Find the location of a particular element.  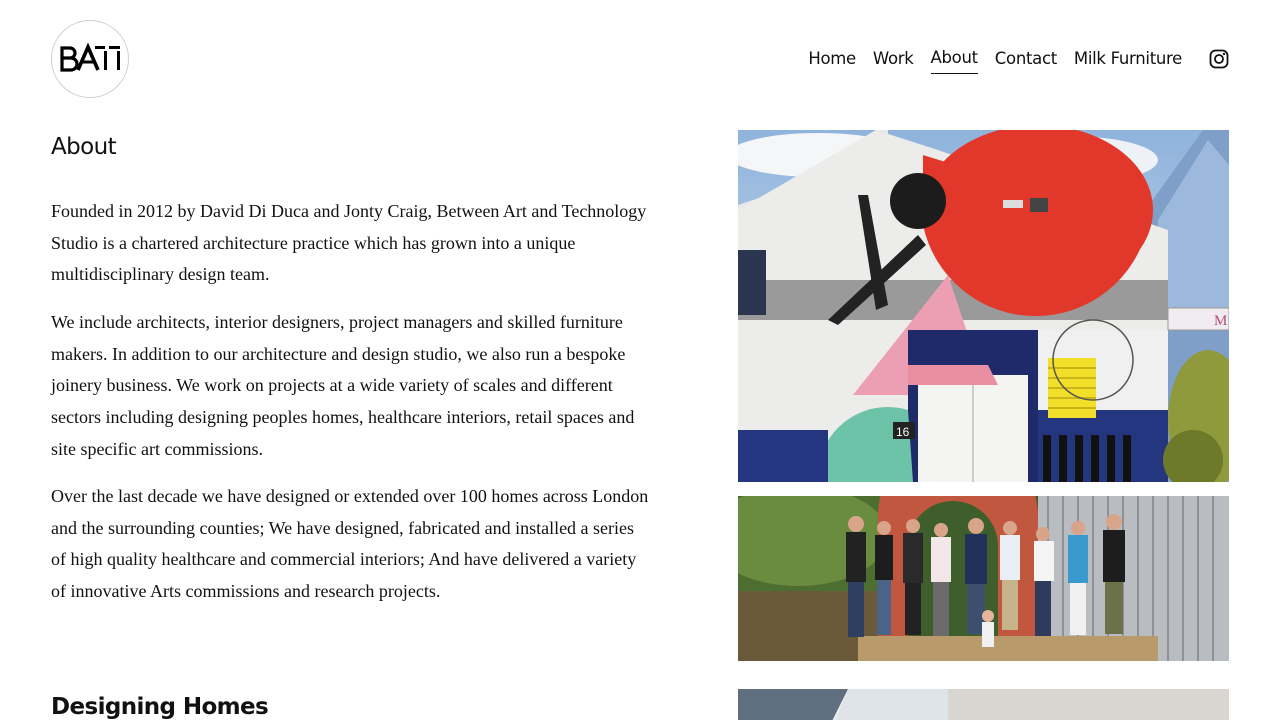

nav-milk-furniture: Milk Furniture is located at coordinates (1128, 61).